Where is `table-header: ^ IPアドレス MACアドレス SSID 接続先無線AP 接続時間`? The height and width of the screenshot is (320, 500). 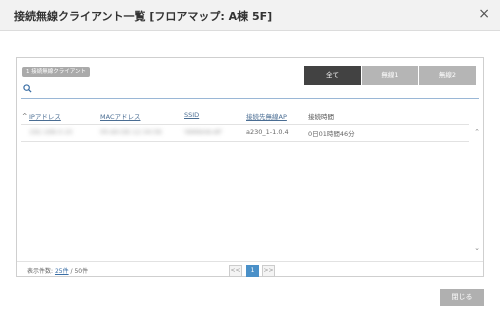 table-header: ^ IPアドレス MACアドレス SSID 接続先無線AP 接続時間 is located at coordinates (244, 117).